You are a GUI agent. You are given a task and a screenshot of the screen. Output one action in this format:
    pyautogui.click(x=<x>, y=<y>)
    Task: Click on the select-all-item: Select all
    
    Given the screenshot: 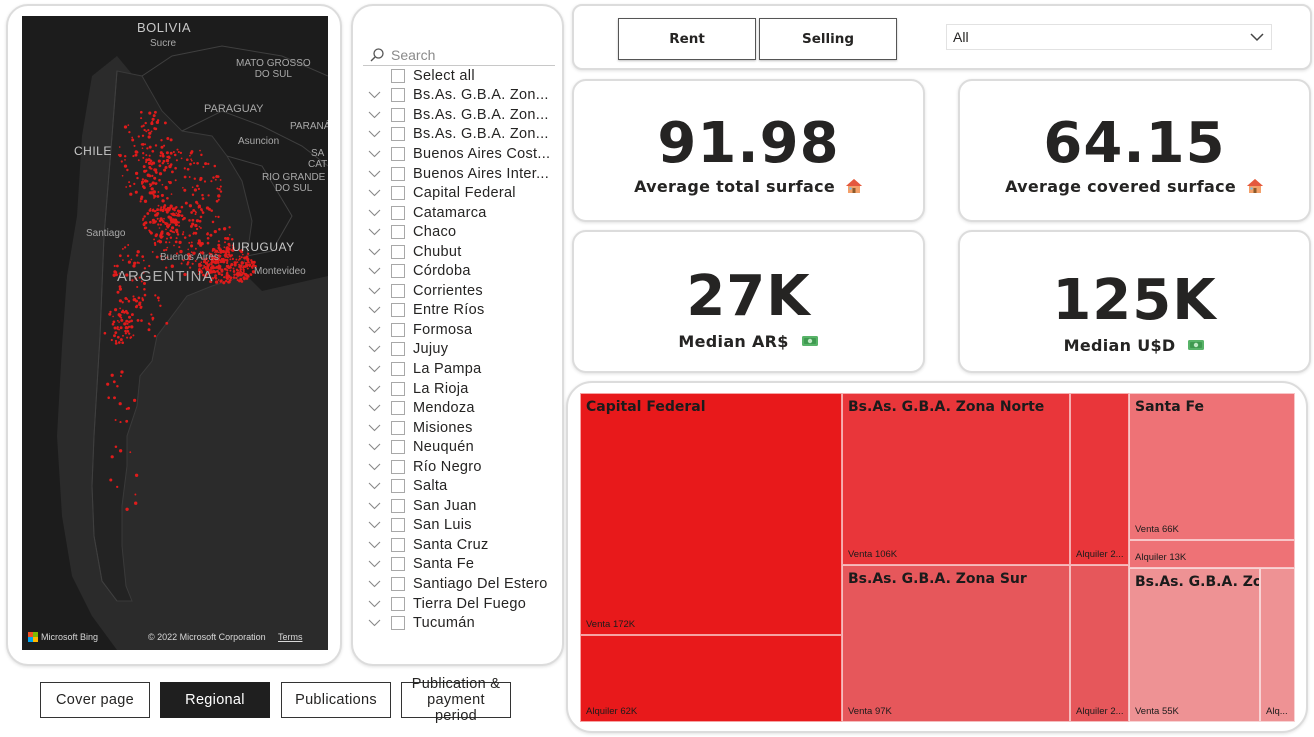 What is the action you would take?
    pyautogui.click(x=463, y=76)
    